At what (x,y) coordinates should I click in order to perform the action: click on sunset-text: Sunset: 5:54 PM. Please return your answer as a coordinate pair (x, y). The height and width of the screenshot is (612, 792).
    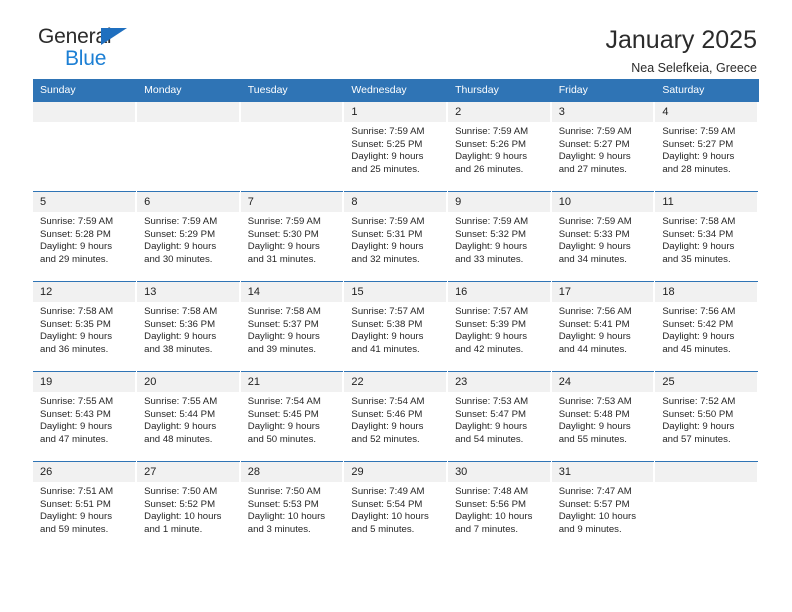
    Looking at the image, I should click on (387, 504).